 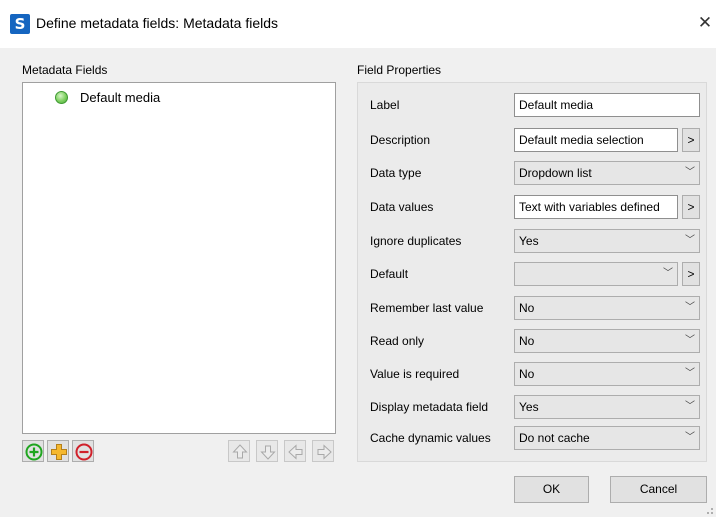 I want to click on remember-last-value-value: No, so click(x=527, y=308).